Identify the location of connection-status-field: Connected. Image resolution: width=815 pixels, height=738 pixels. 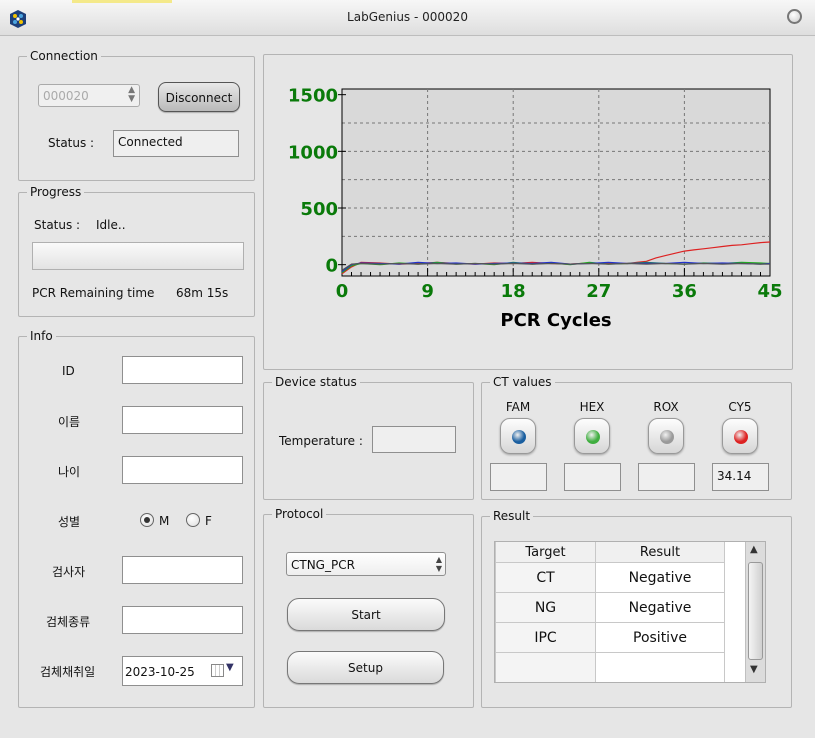
(176, 143).